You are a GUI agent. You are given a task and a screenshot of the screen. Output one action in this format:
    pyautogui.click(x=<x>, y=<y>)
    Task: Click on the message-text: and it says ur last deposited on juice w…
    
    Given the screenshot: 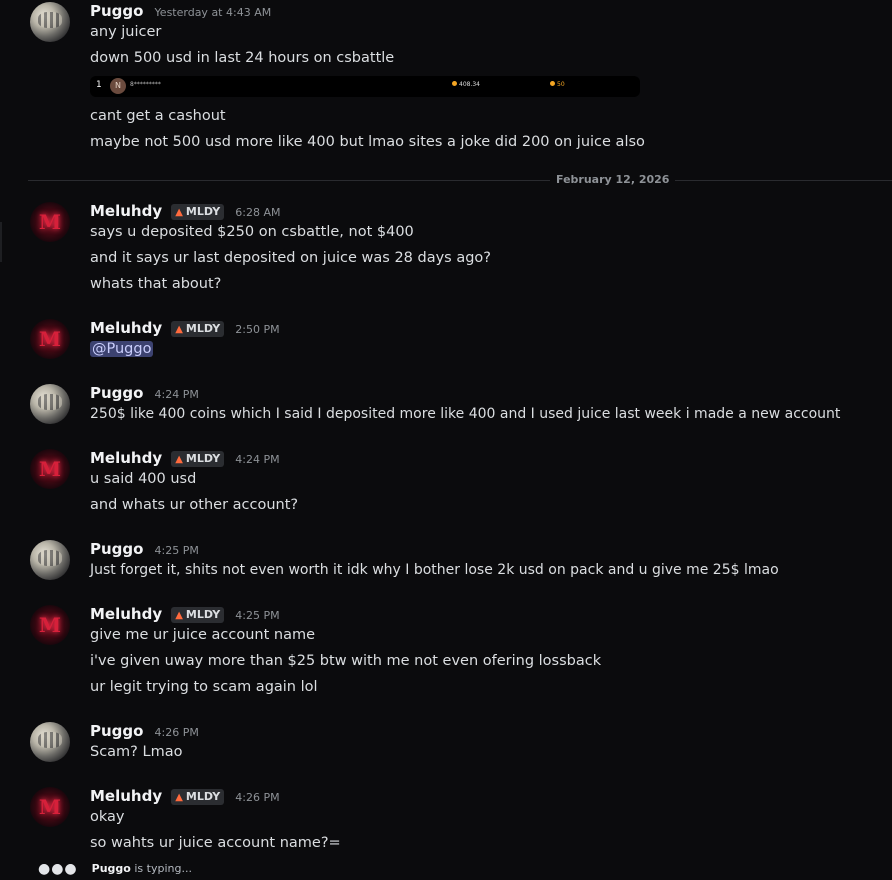 What is the action you would take?
    pyautogui.click(x=291, y=258)
    